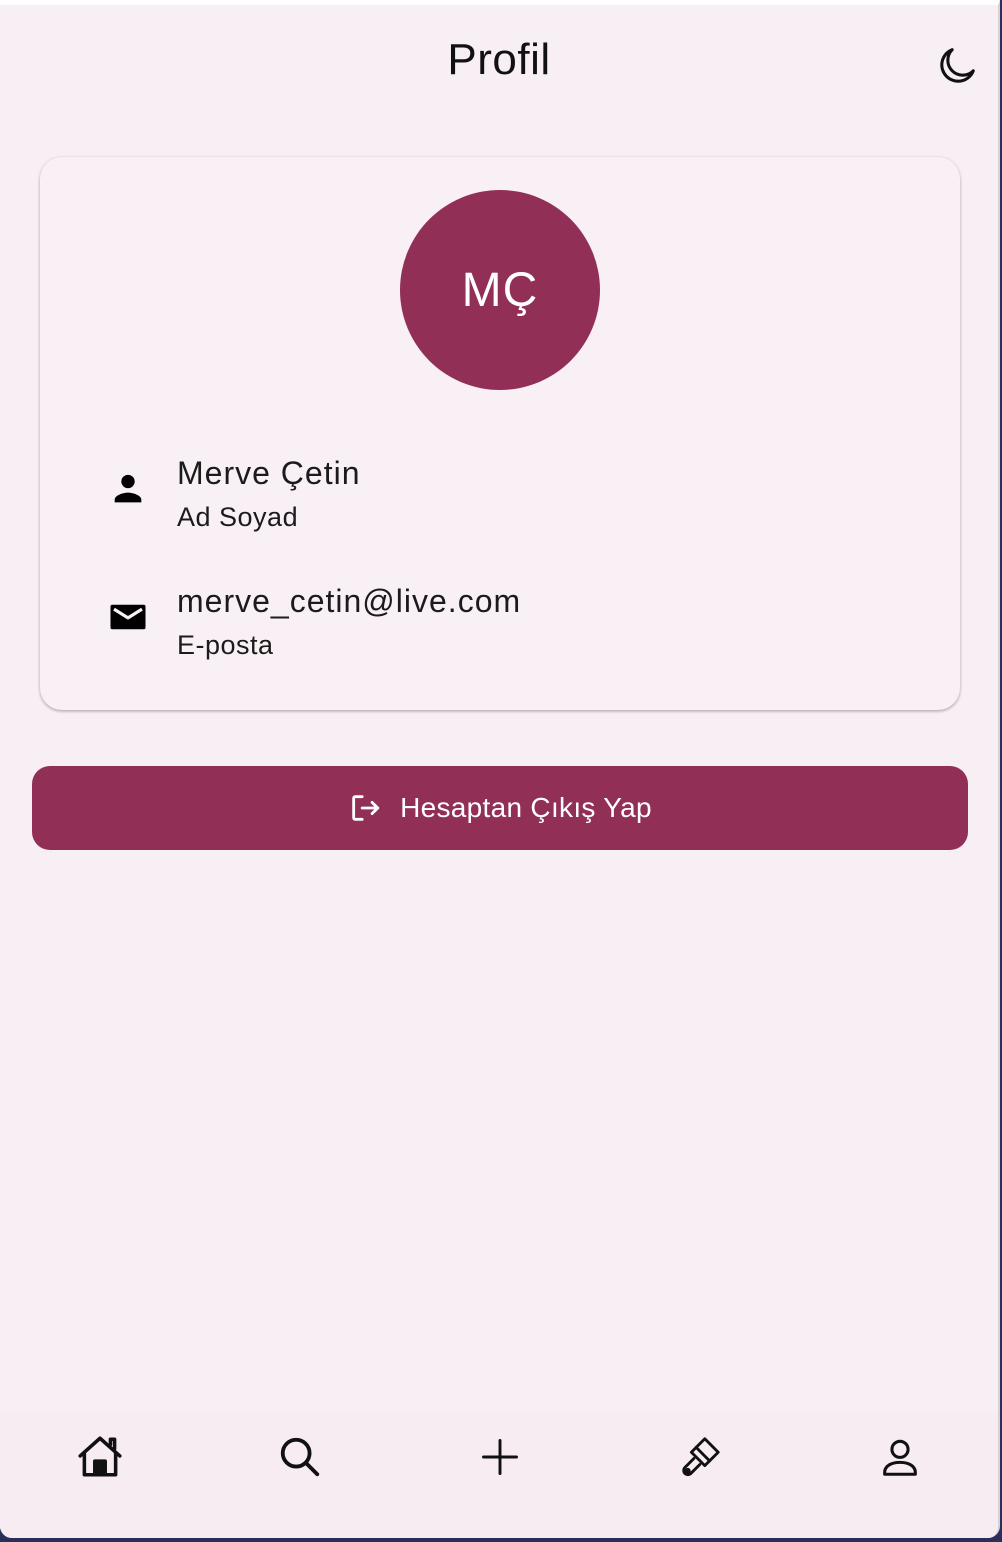  I want to click on nav-brush, so click(700, 1457).